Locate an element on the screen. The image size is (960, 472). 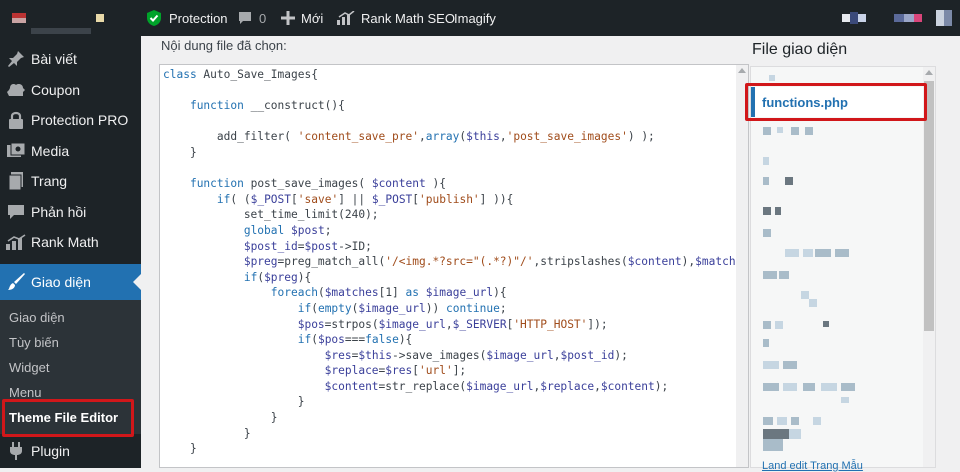
menu-item-pages: Trang is located at coordinates (70, 181).